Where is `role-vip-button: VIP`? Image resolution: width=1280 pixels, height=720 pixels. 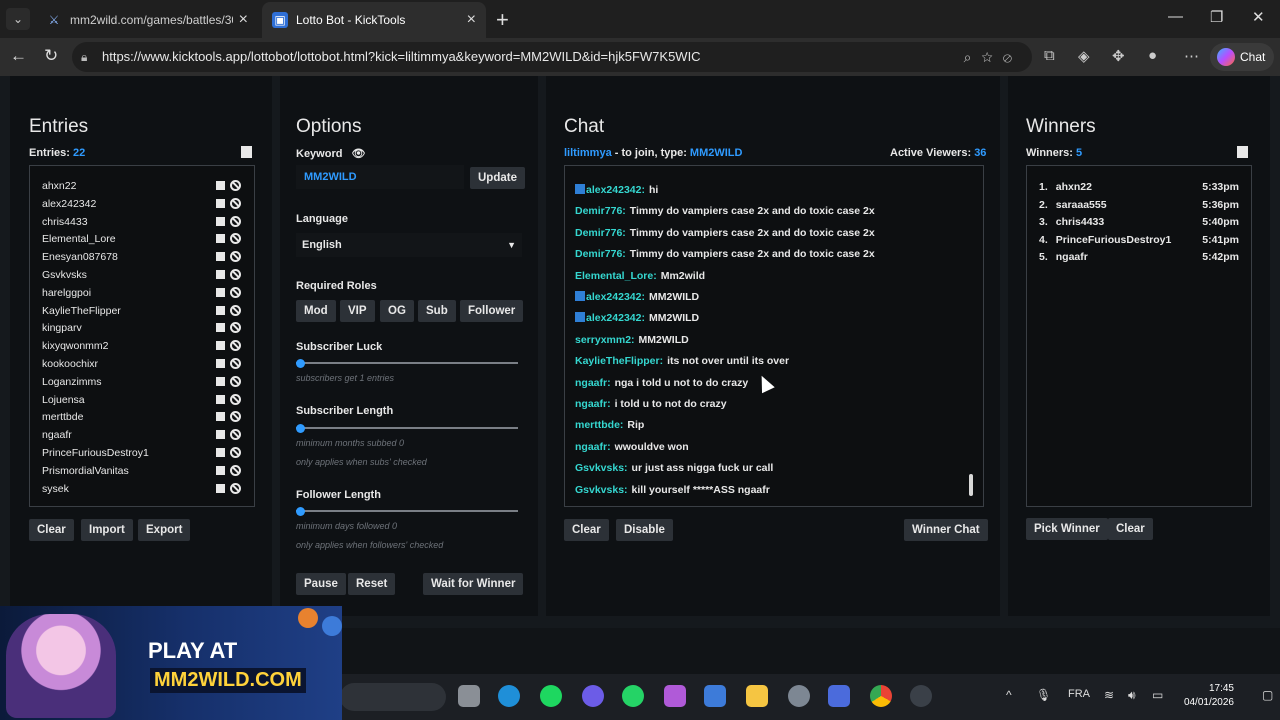 role-vip-button: VIP is located at coordinates (357, 311).